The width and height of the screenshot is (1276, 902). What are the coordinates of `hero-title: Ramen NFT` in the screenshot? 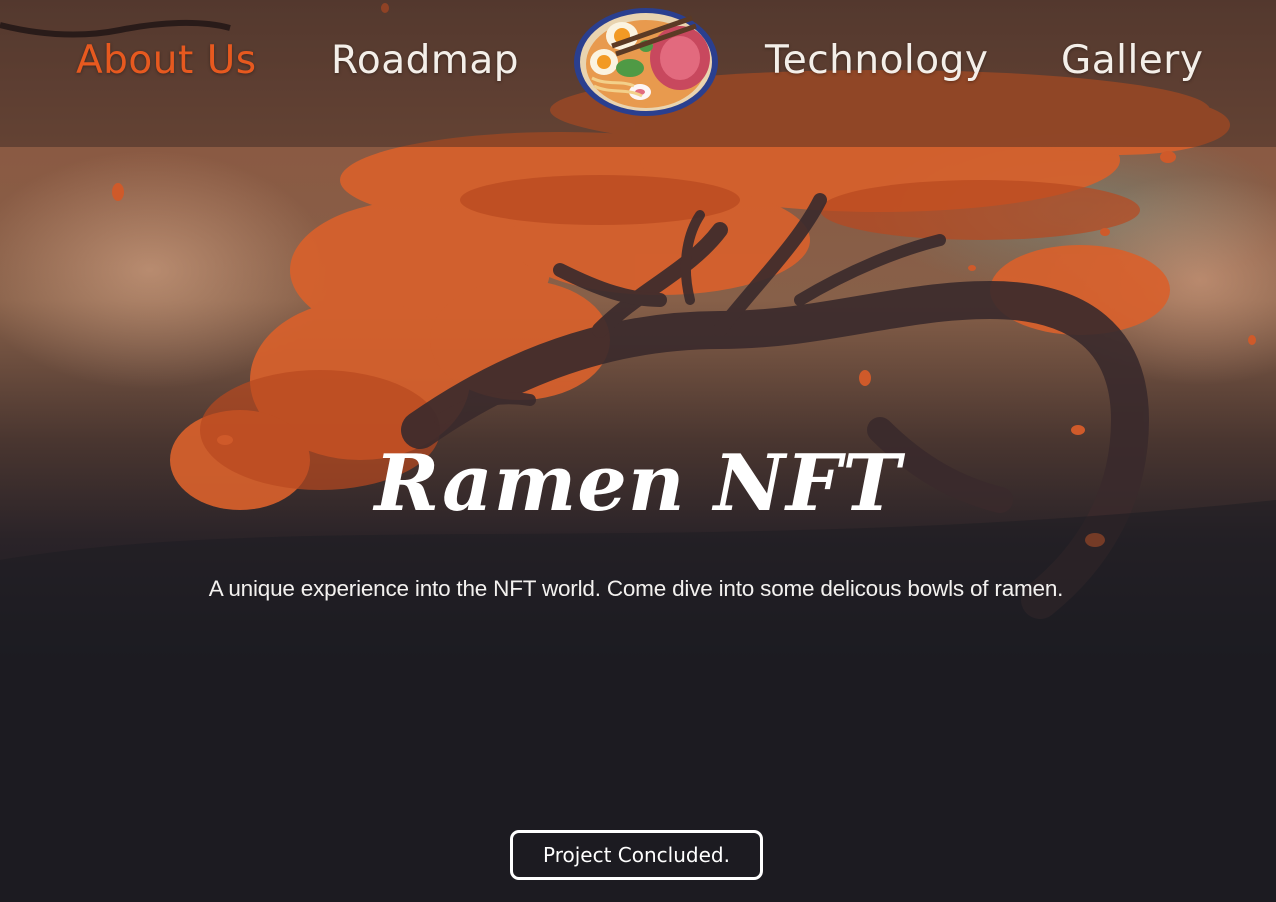 It's located at (638, 483).